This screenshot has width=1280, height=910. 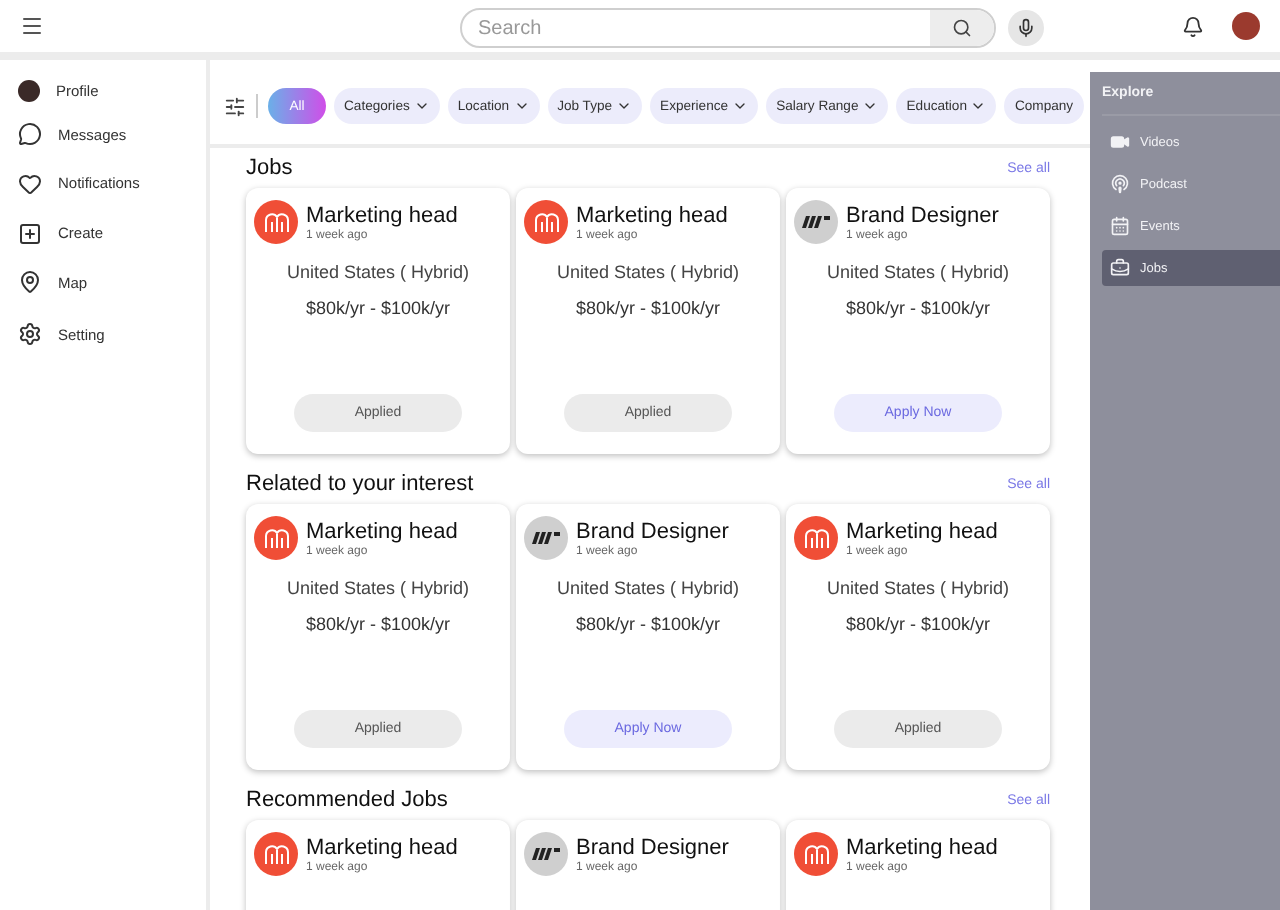 I want to click on heart-icon, so click(x=30, y=183).